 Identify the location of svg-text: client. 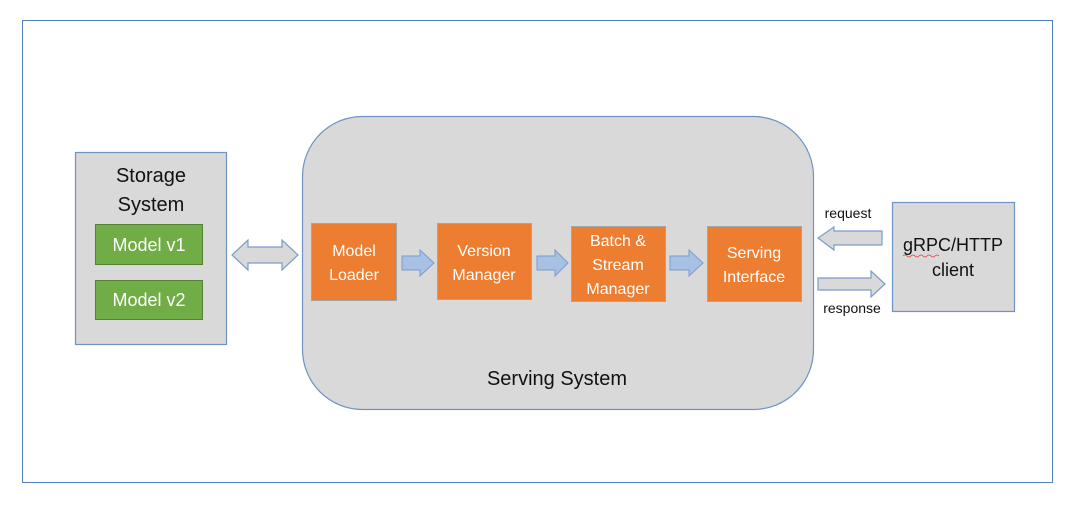
(953, 270).